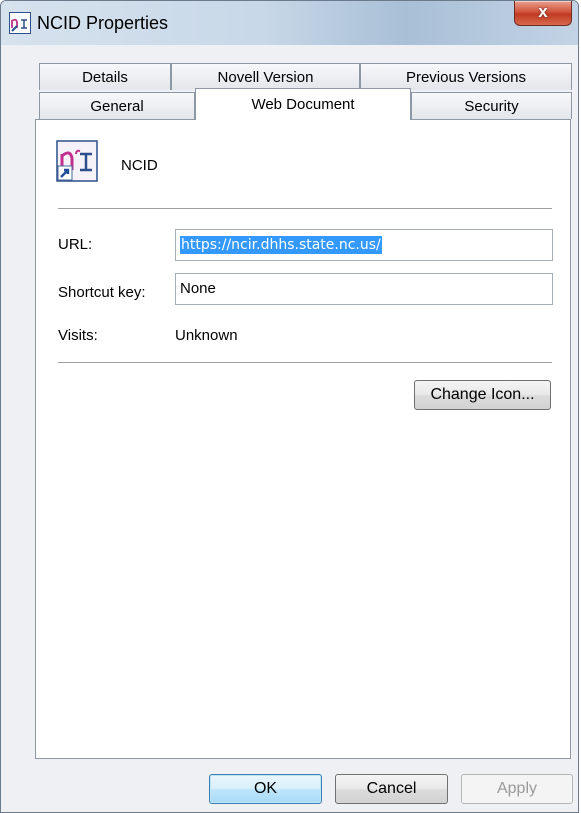 The height and width of the screenshot is (813, 581). Describe the element at coordinates (305, 363) in the screenshot. I see `bottom-separator` at that location.